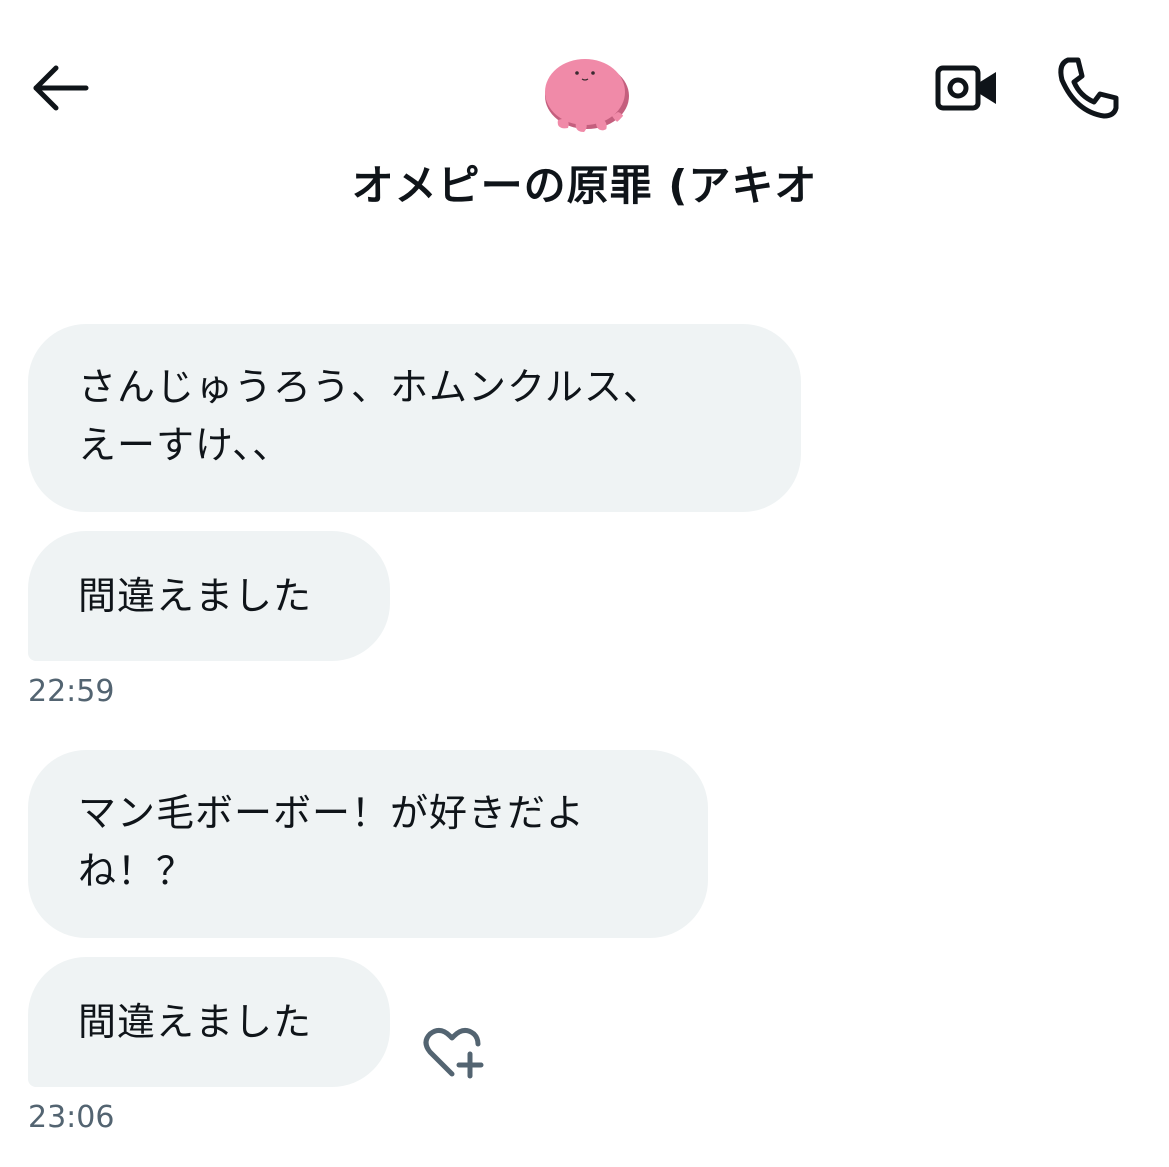 Image resolution: width=1169 pixels, height=1167 pixels. What do you see at coordinates (414, 418) in the screenshot?
I see `message-bubble: さんじゅうろう、ホムンクルス、 えーすけ、、` at bounding box center [414, 418].